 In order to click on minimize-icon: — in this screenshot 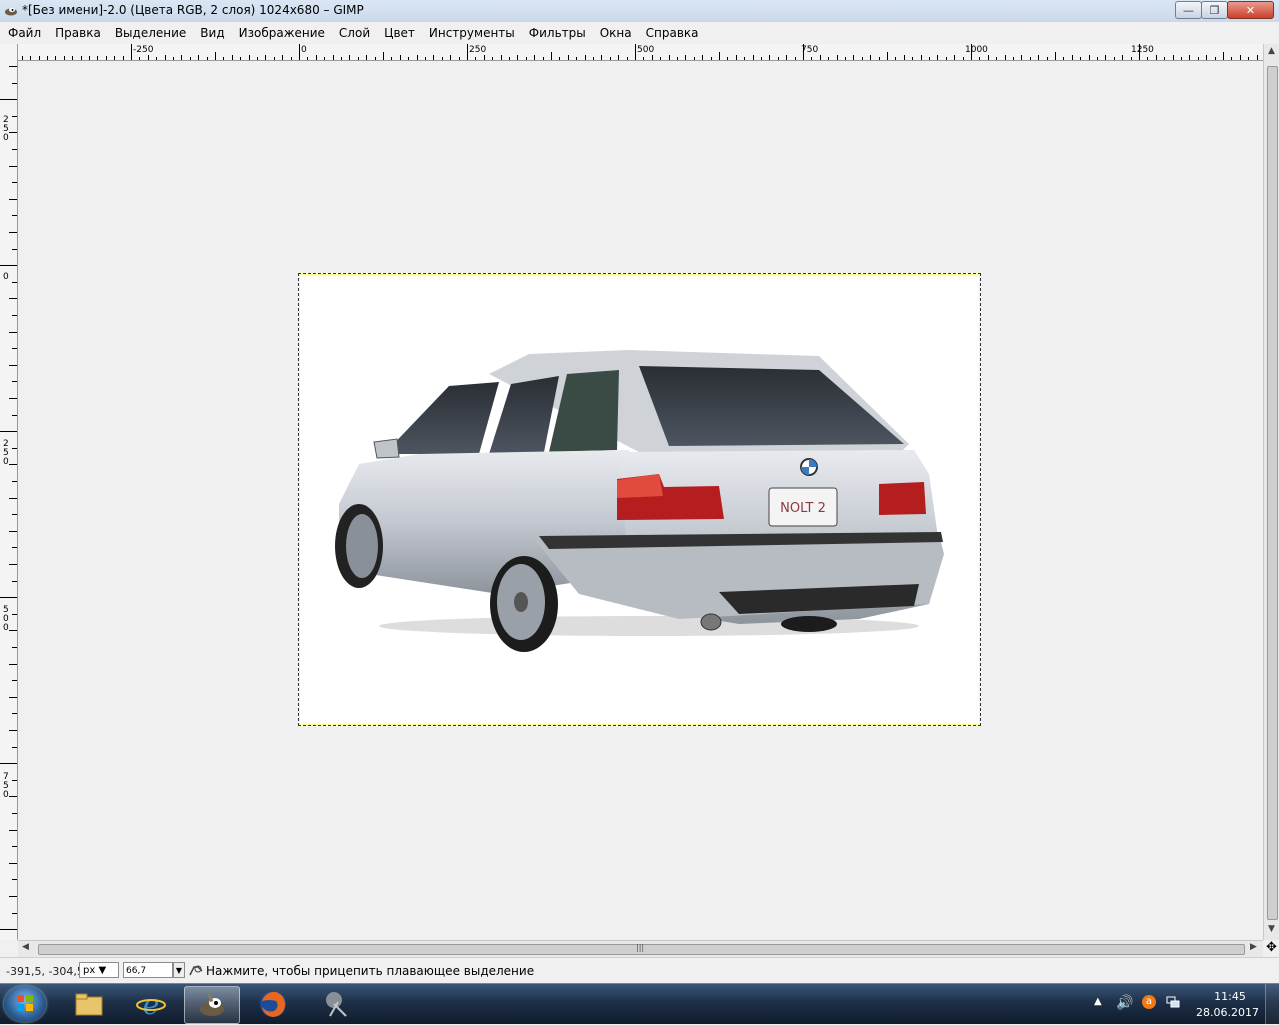, I will do `click(1188, 10)`.